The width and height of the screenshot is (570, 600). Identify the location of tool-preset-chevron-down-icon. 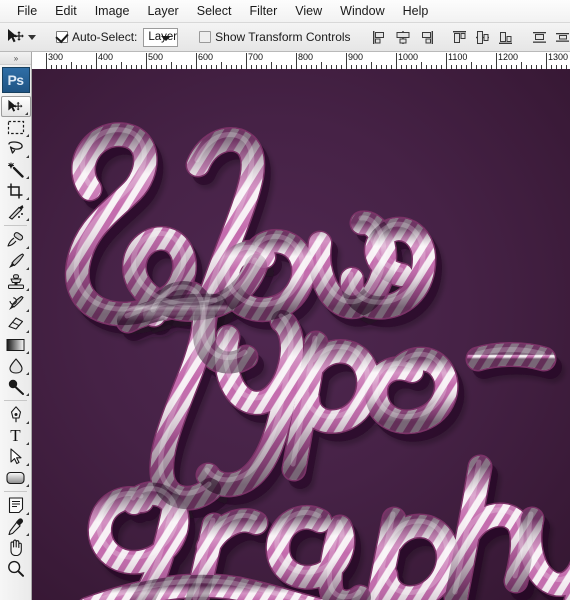
(32, 37).